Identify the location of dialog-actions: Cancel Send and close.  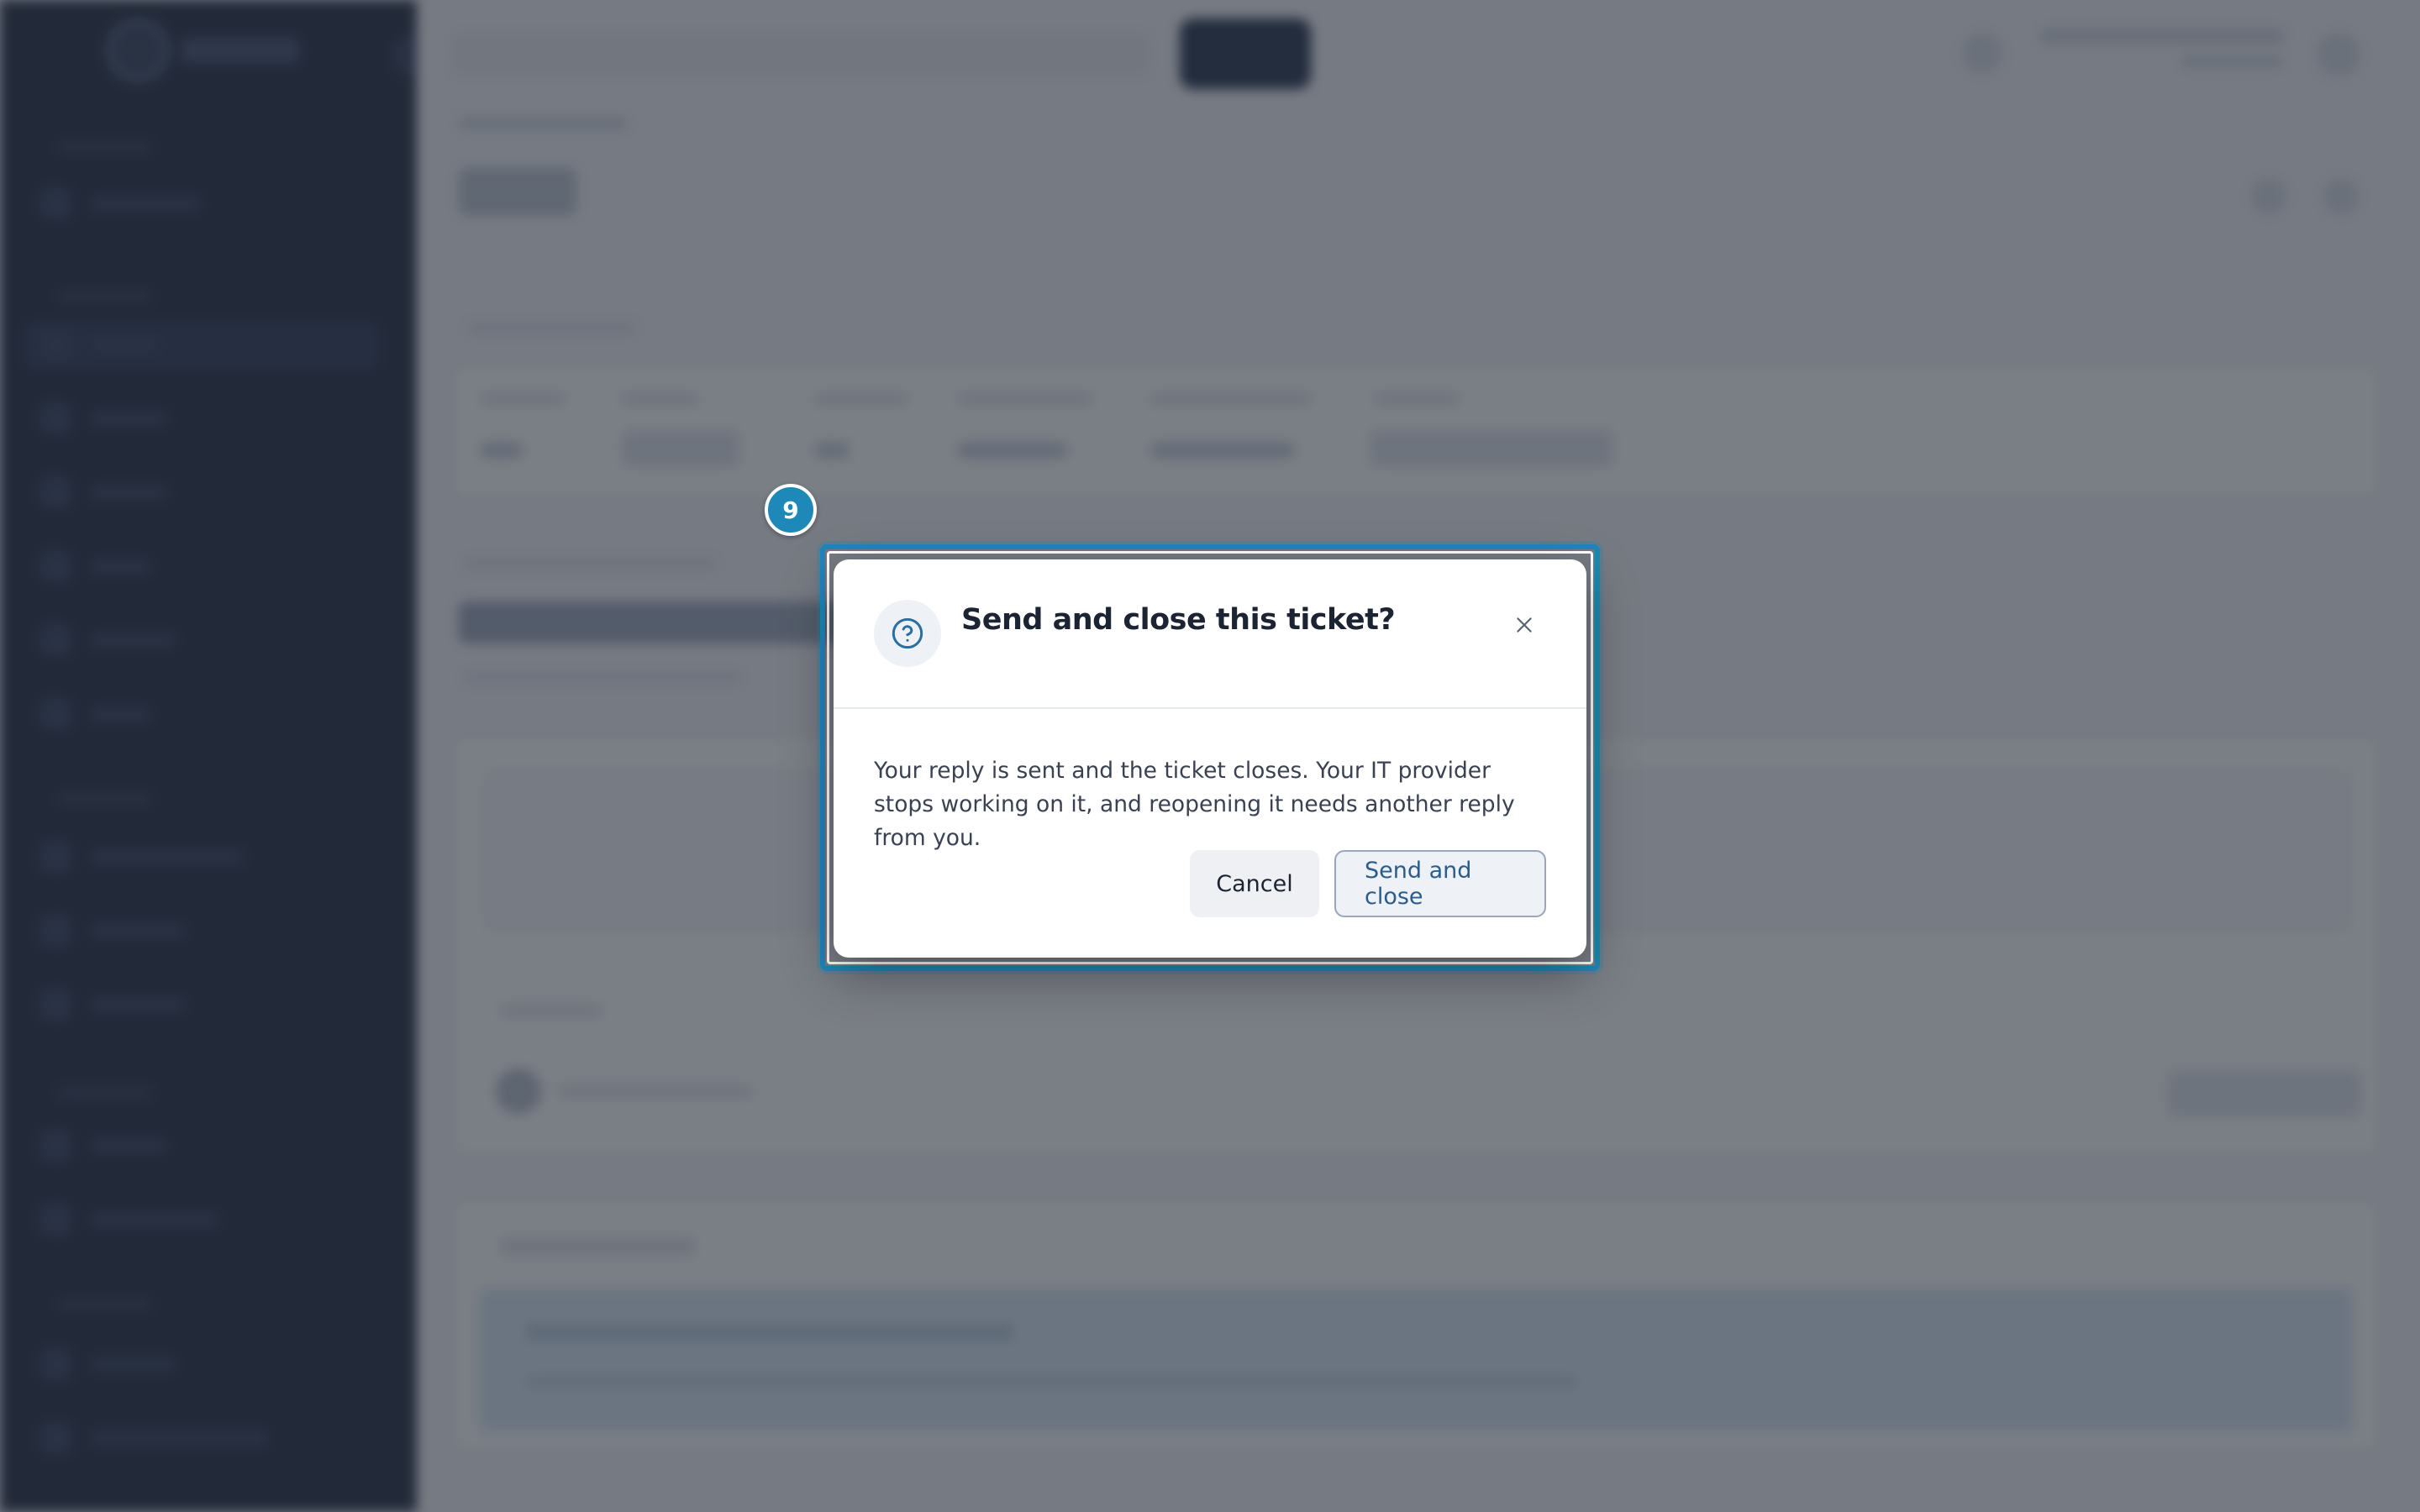
(1368, 883).